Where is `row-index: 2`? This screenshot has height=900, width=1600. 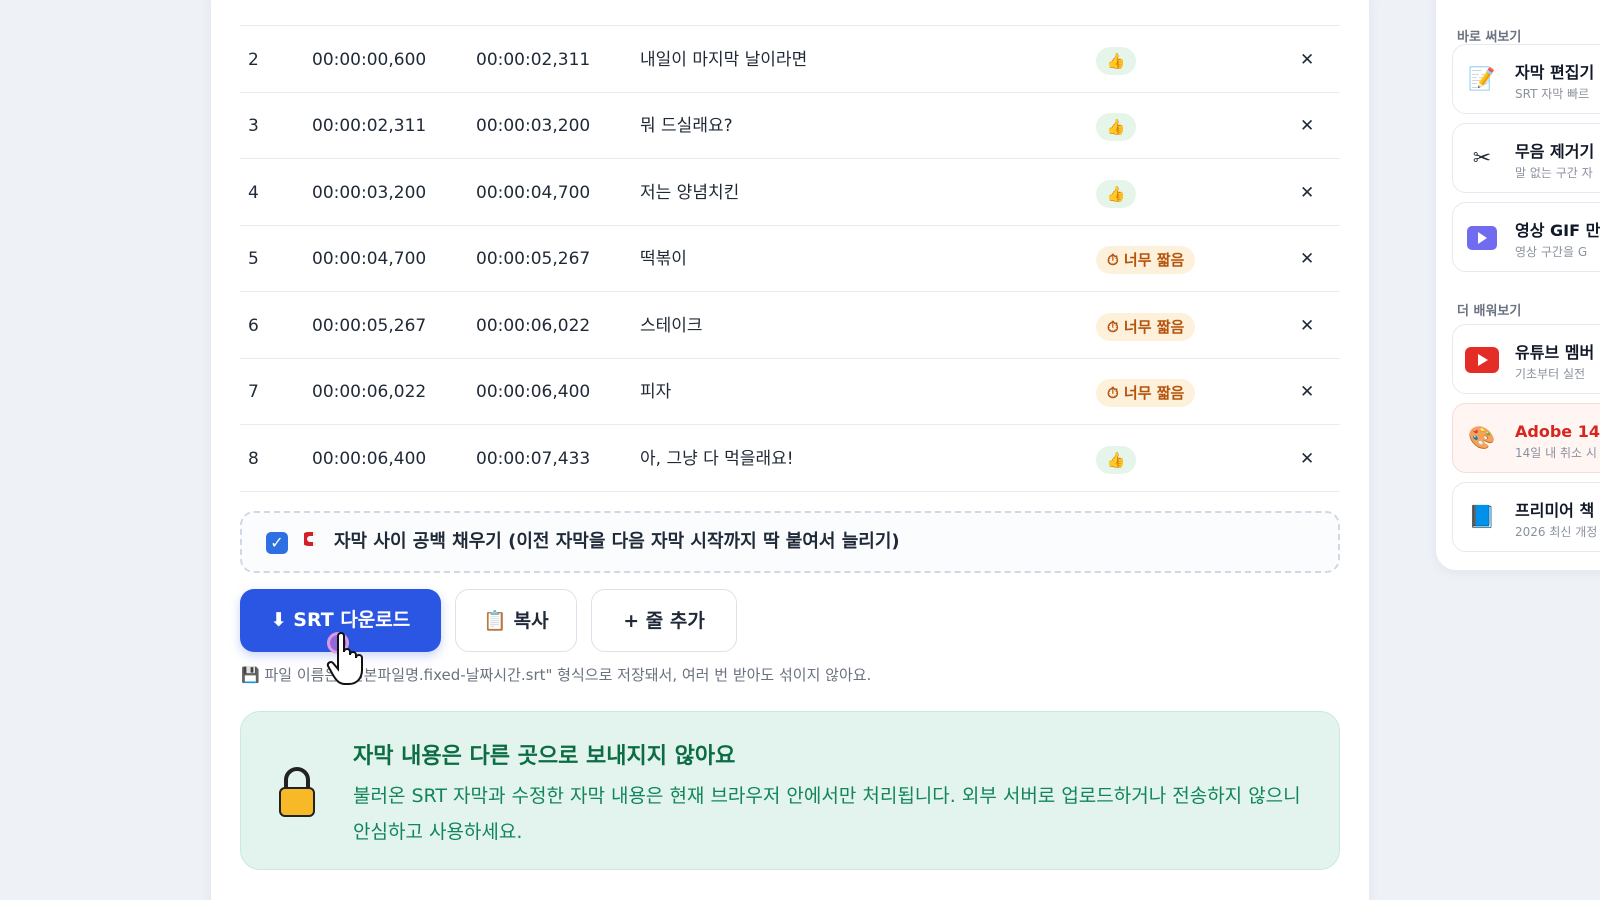 row-index: 2 is located at coordinates (253, 60).